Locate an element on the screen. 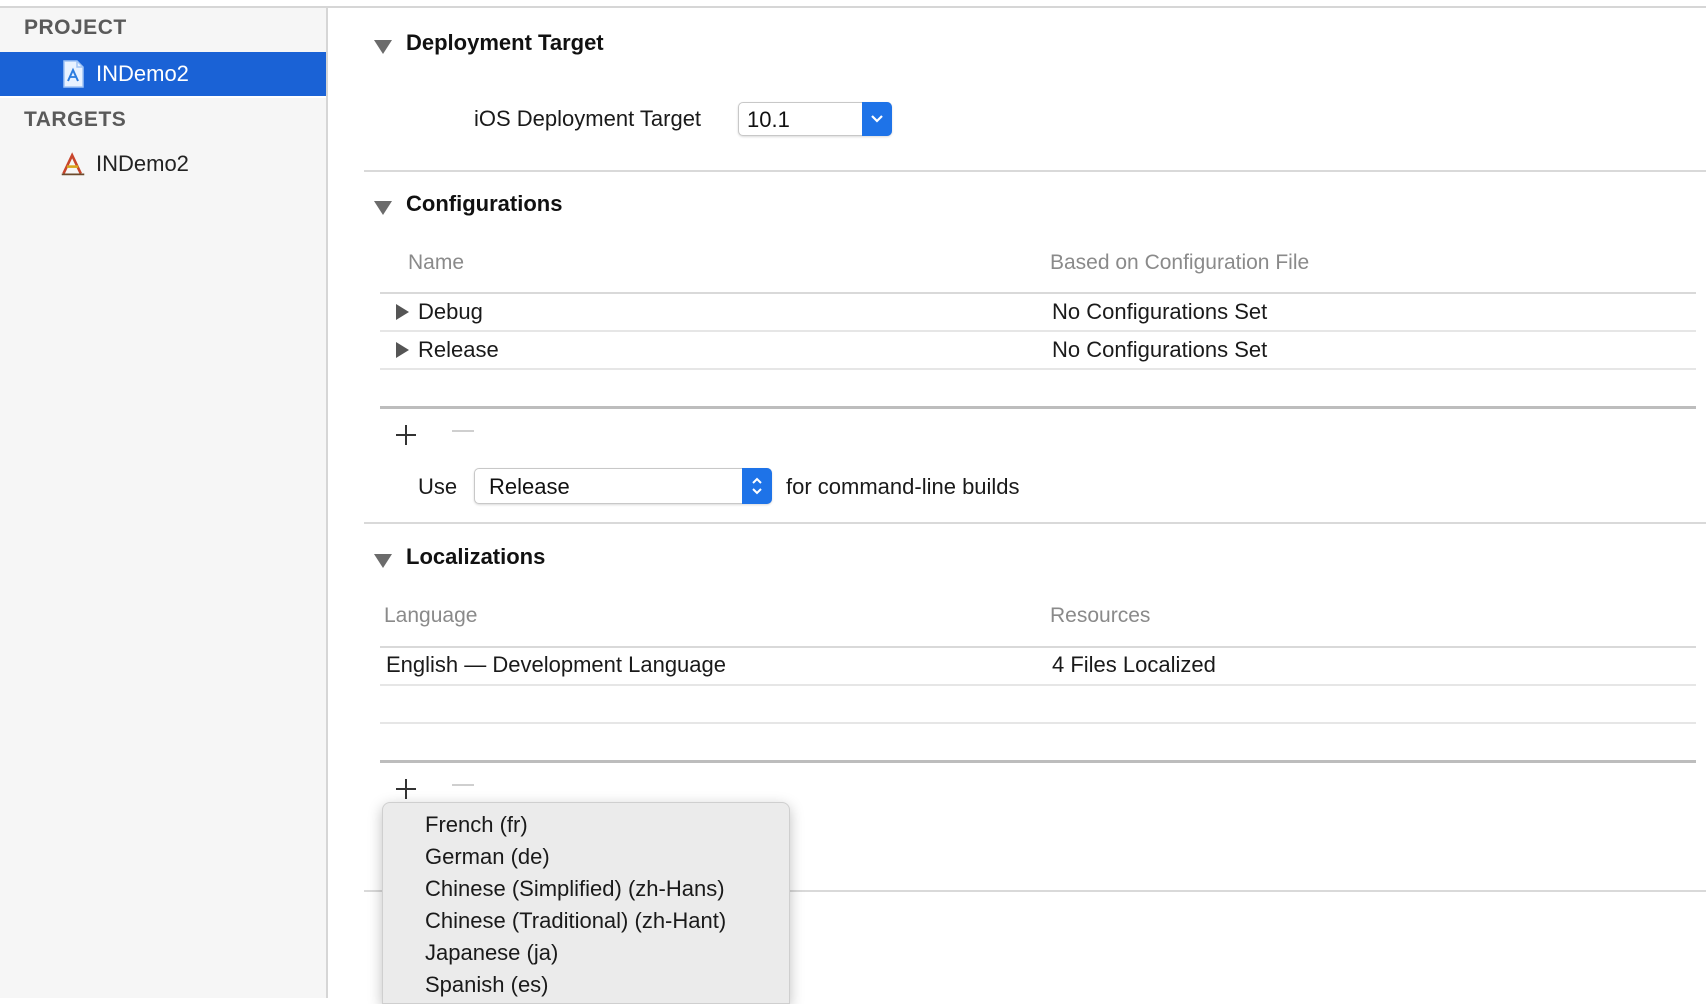 This screenshot has height=1004, width=1706. add-configuration-button is located at coordinates (406, 436).